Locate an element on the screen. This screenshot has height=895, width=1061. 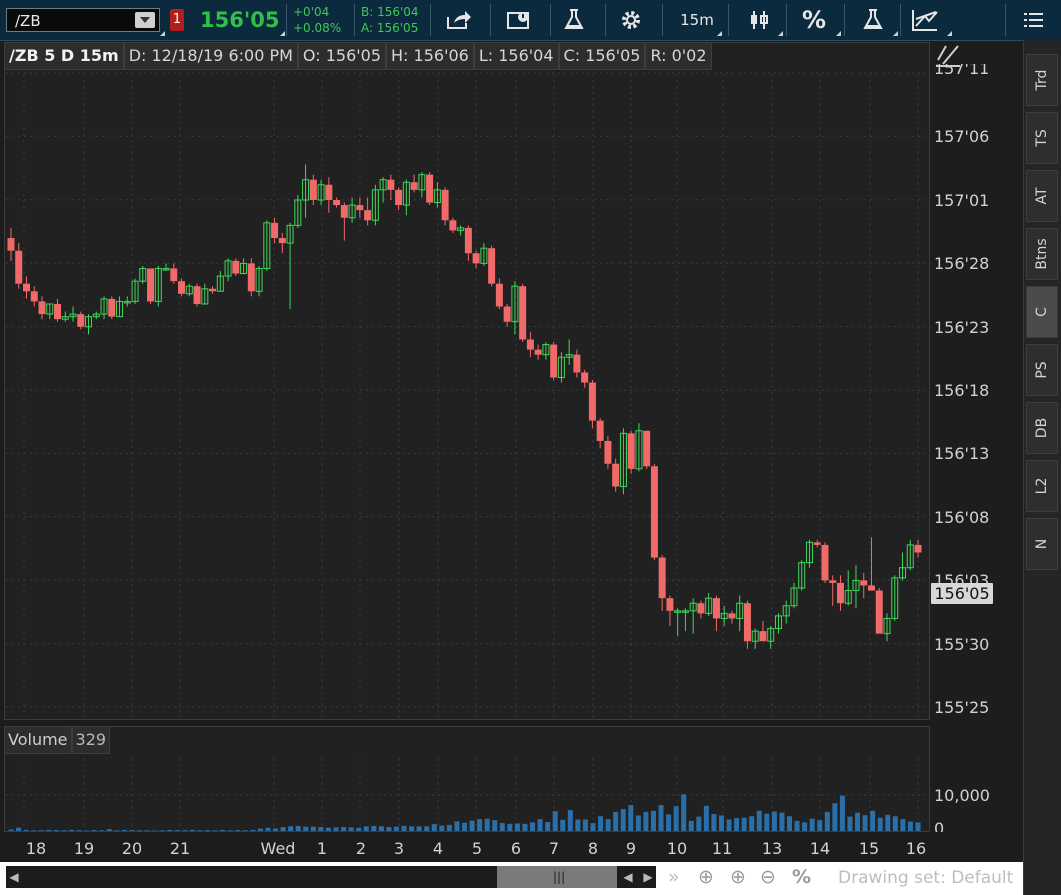
volume-label: Volume is located at coordinates (38, 740).